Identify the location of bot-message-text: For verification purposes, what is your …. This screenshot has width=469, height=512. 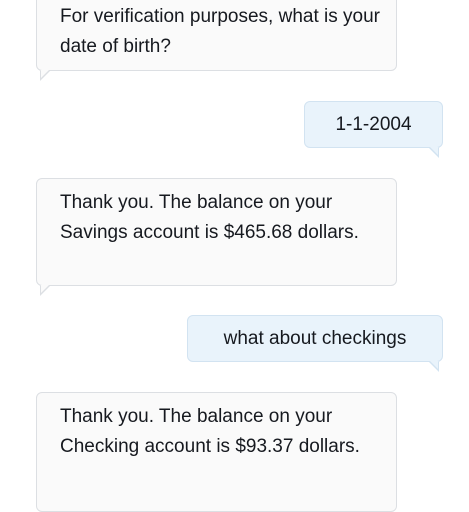
(220, 31).